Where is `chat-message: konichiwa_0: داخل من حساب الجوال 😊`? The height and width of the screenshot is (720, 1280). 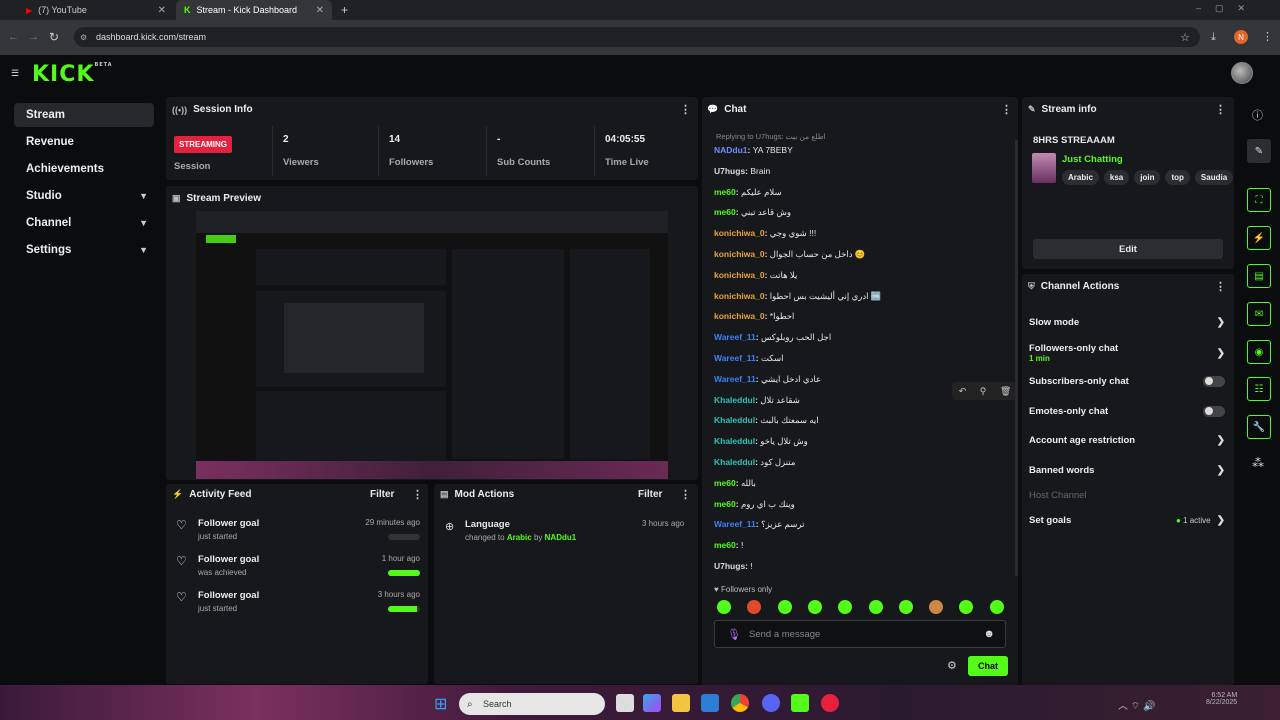
chat-message: konichiwa_0: داخل من حساب الجوال 😊 is located at coordinates (789, 254).